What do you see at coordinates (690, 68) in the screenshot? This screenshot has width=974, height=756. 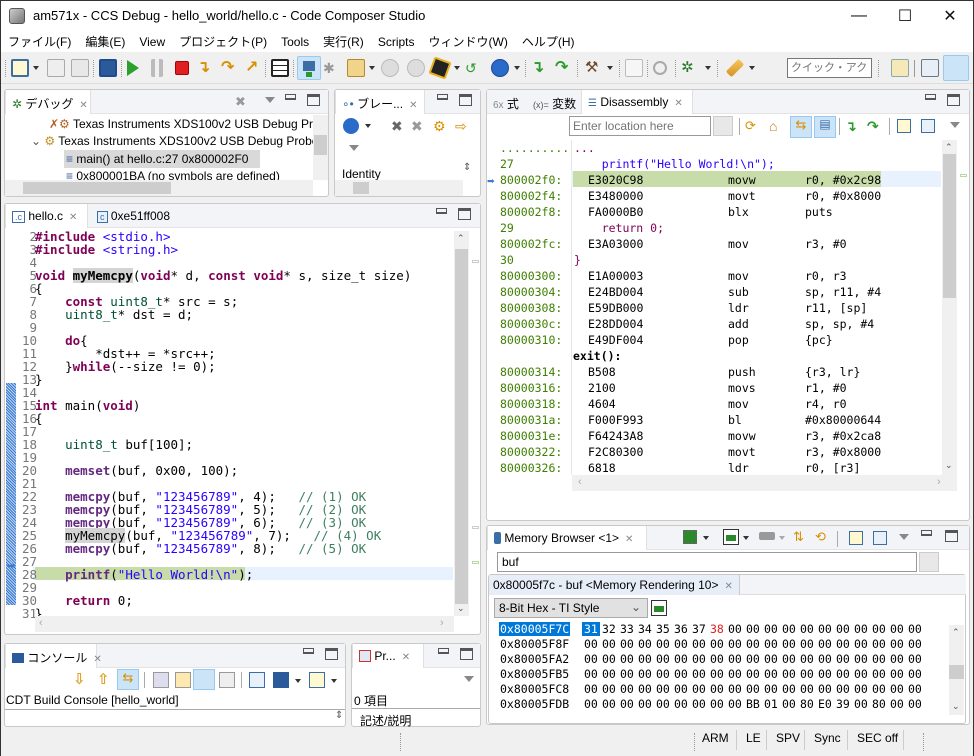 I see `debug-bug-icon: ✲` at bounding box center [690, 68].